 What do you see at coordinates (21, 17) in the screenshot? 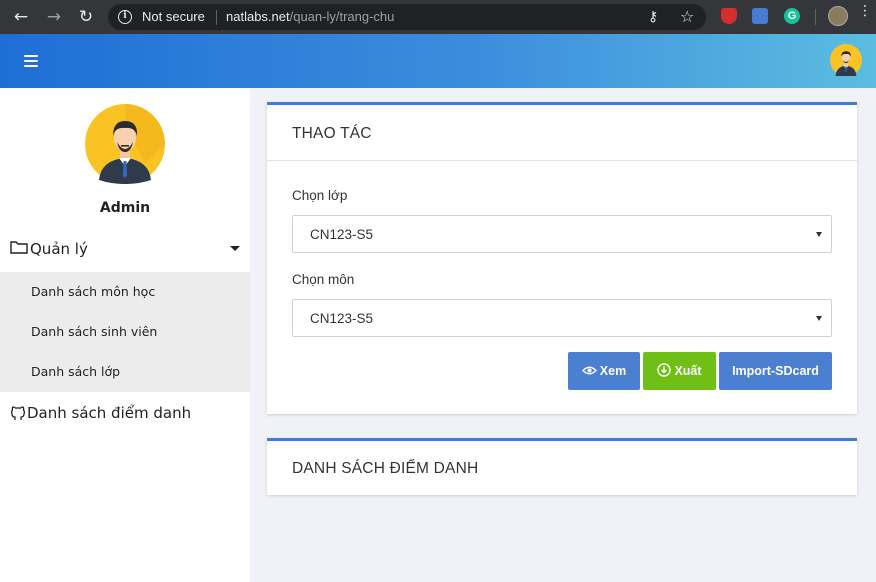
I see `back-icon: ←` at bounding box center [21, 17].